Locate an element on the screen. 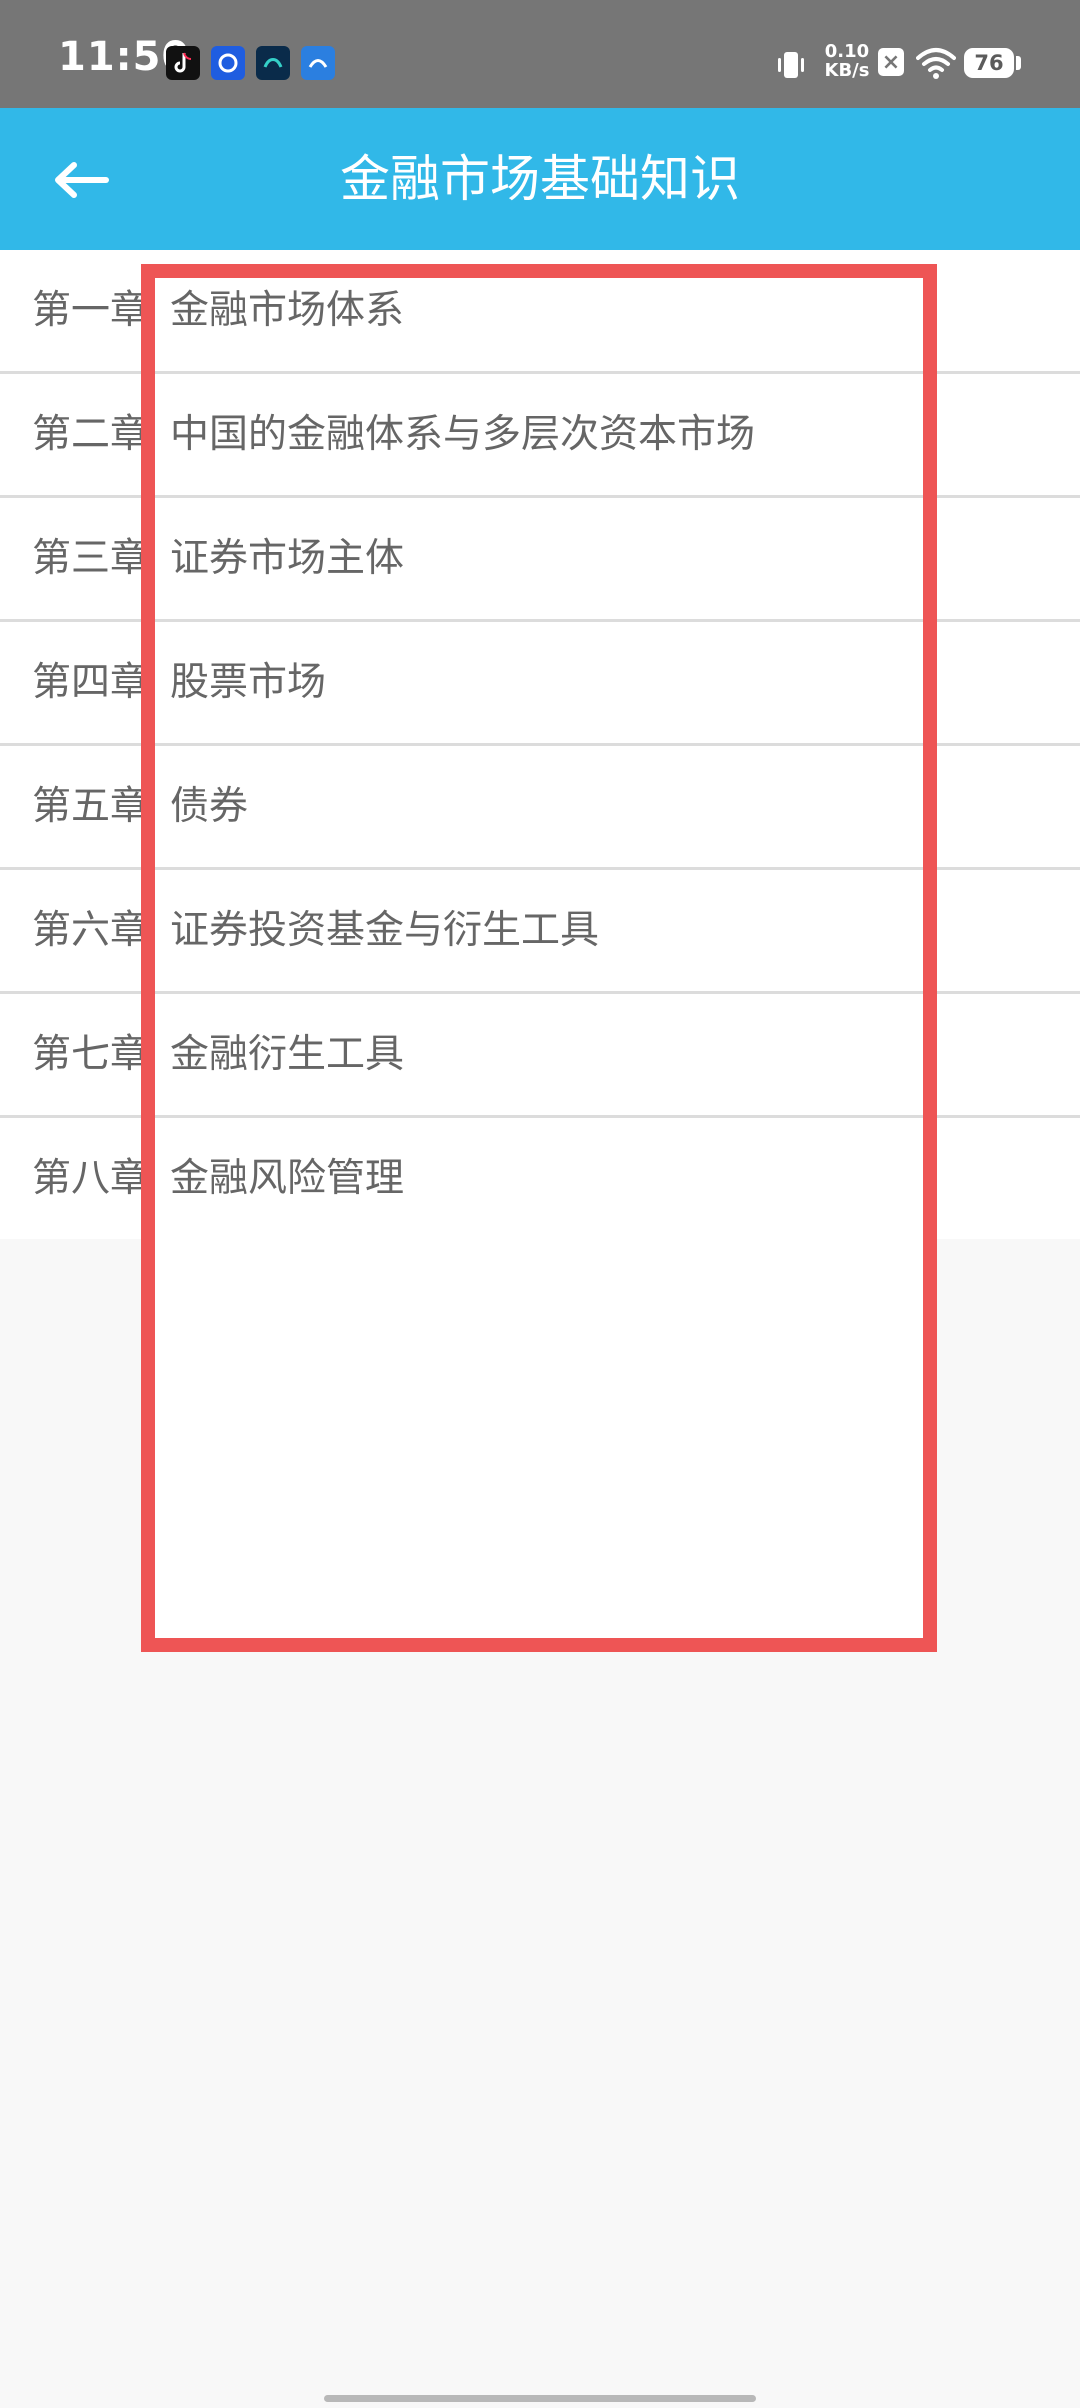  chapter-number: 第四章 is located at coordinates (87, 682).